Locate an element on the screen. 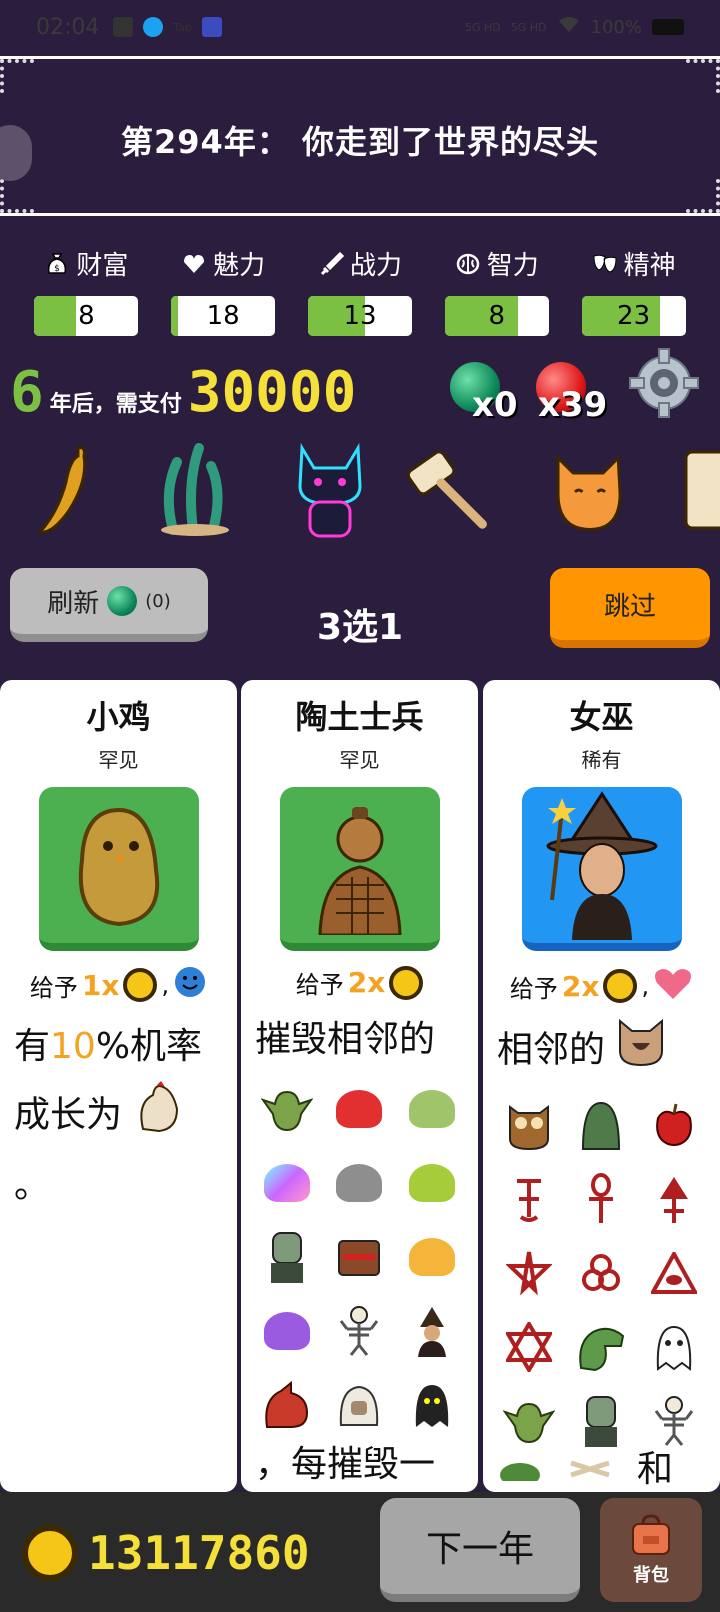  ghost-shadow-icon is located at coordinates (432, 1405).